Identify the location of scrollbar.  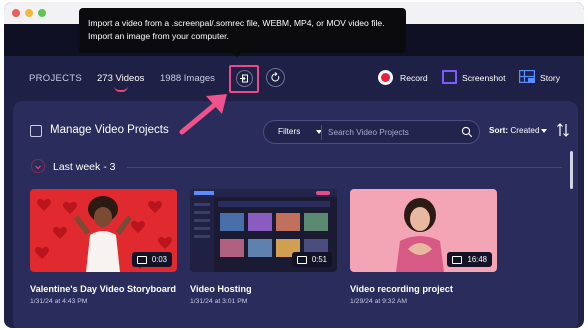
(571, 170).